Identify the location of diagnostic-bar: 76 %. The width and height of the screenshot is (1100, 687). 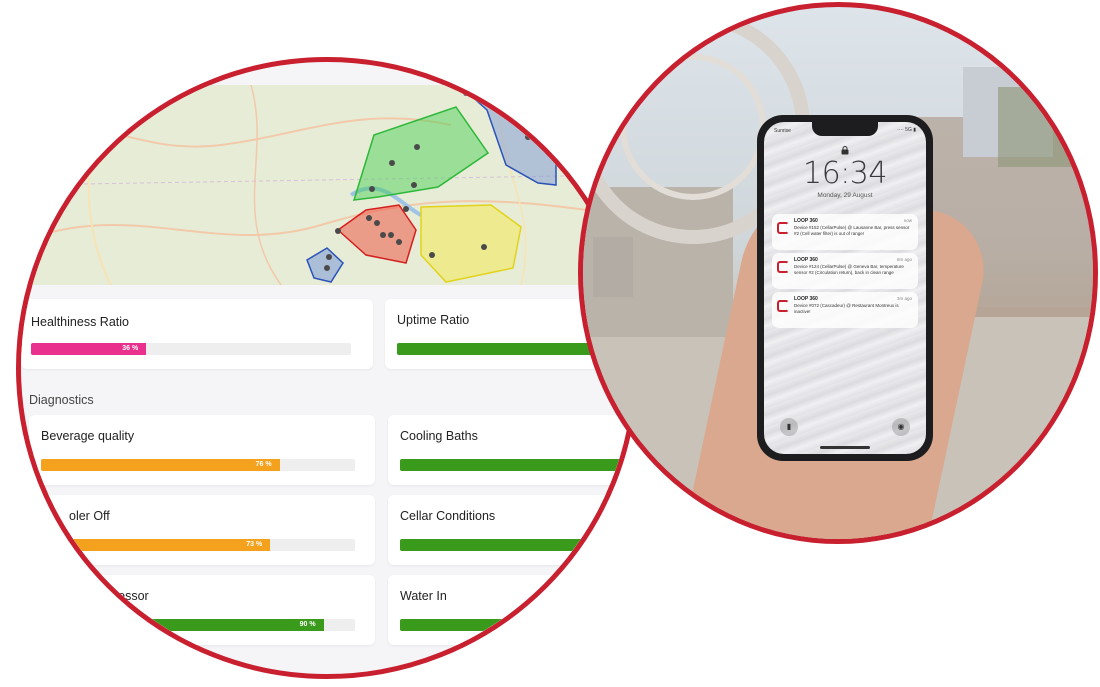
(198, 465).